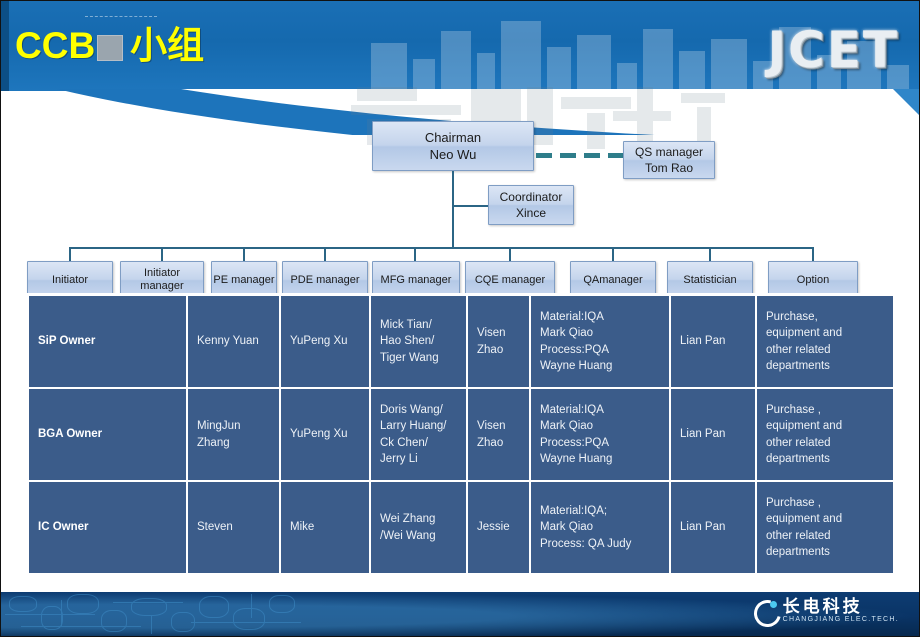 Image resolution: width=920 pixels, height=637 pixels. Describe the element at coordinates (531, 205) in the screenshot. I see `org-node-coordinator: Coordinator Xince` at that location.